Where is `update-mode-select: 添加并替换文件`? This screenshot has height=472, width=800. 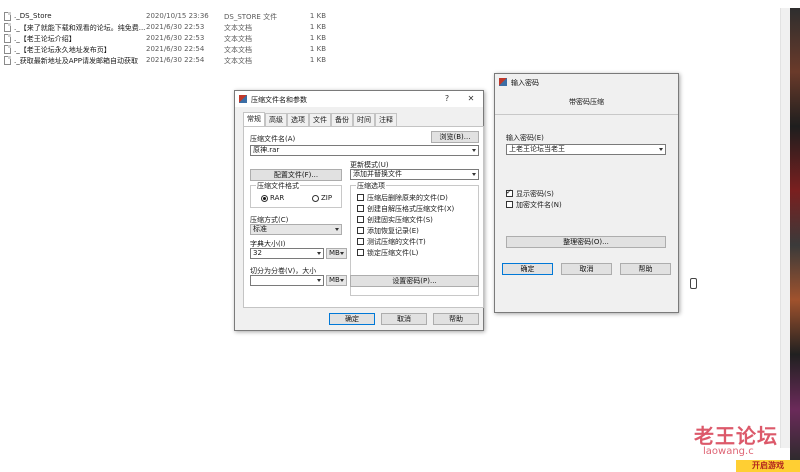 update-mode-select: 添加并替换文件 is located at coordinates (414, 174).